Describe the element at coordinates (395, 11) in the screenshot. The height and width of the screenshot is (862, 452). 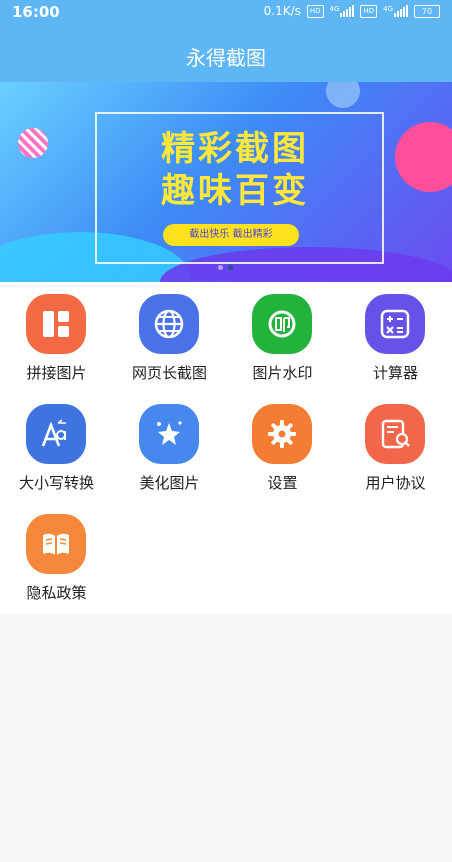
I see `signal-icon-2: 4G` at that location.